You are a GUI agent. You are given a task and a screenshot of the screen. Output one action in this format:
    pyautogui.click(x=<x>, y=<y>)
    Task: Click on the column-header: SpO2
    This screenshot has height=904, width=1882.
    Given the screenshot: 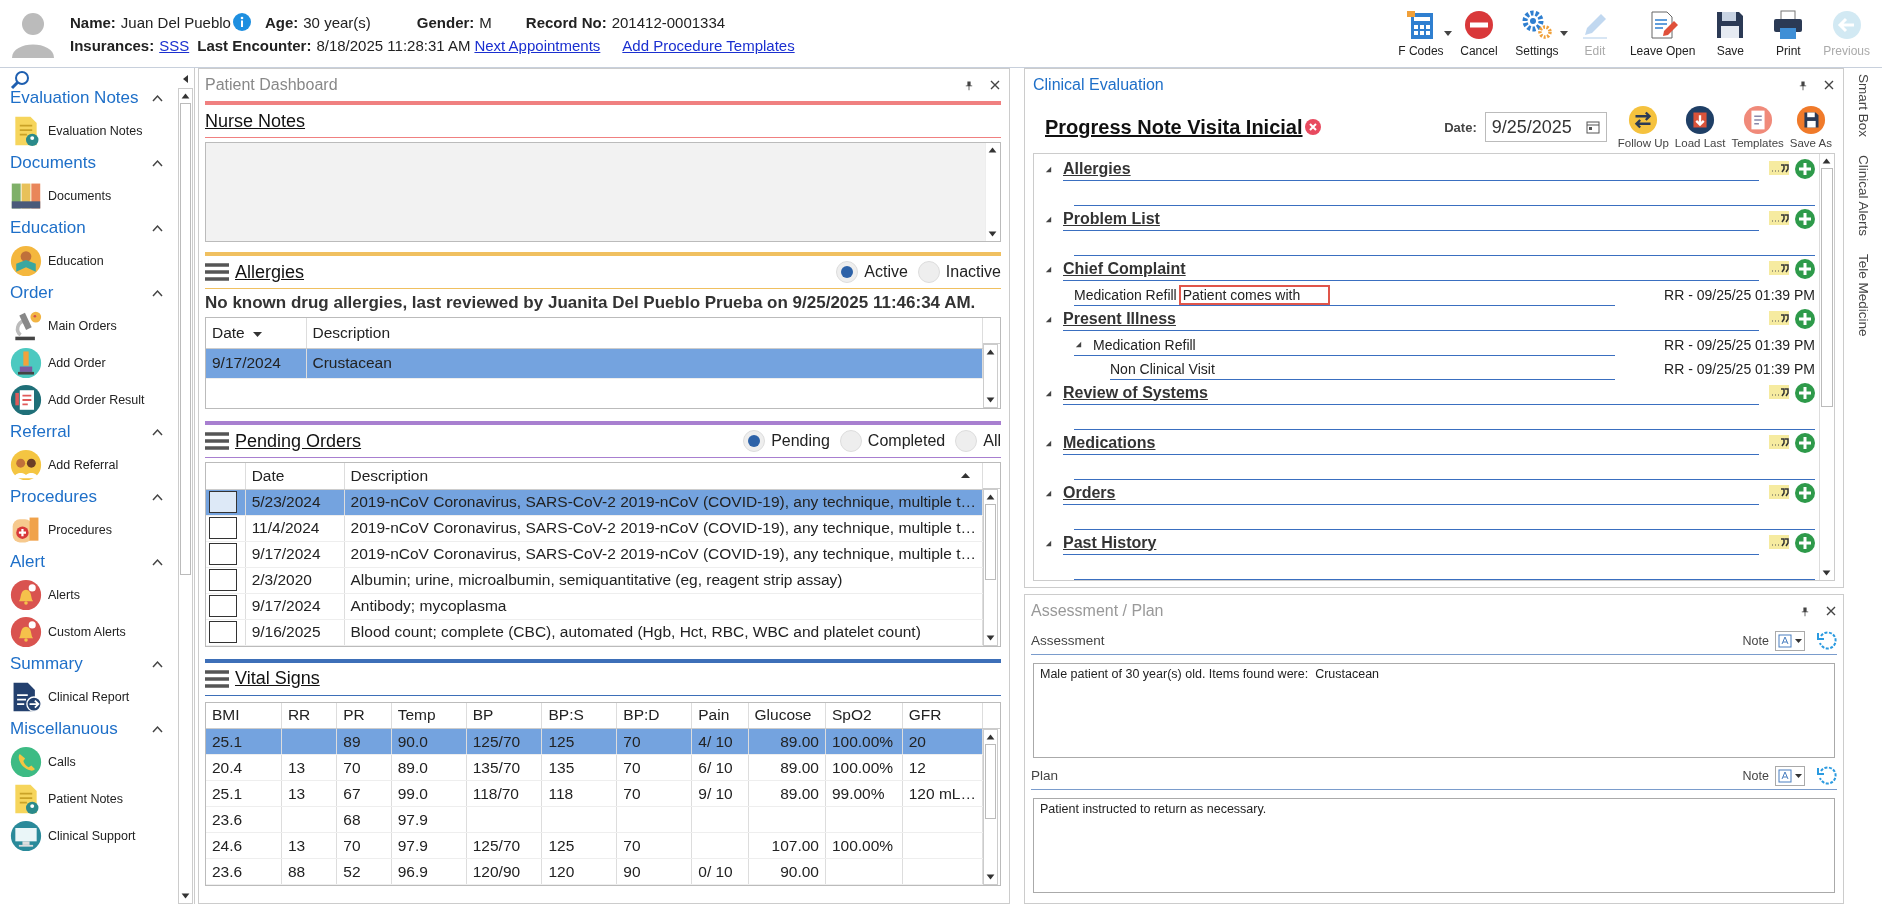 What is the action you would take?
    pyautogui.click(x=864, y=715)
    